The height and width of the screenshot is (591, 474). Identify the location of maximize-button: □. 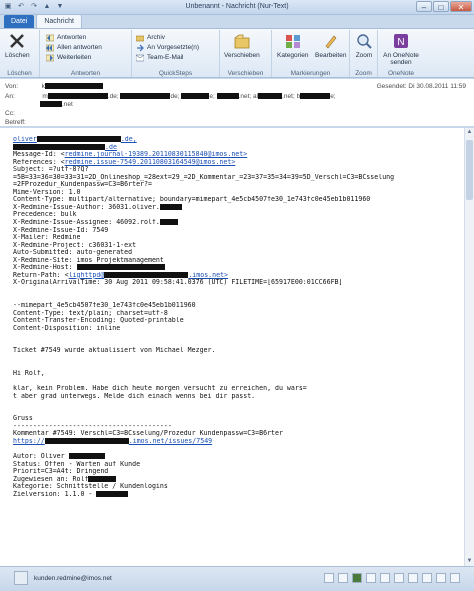
(441, 6).